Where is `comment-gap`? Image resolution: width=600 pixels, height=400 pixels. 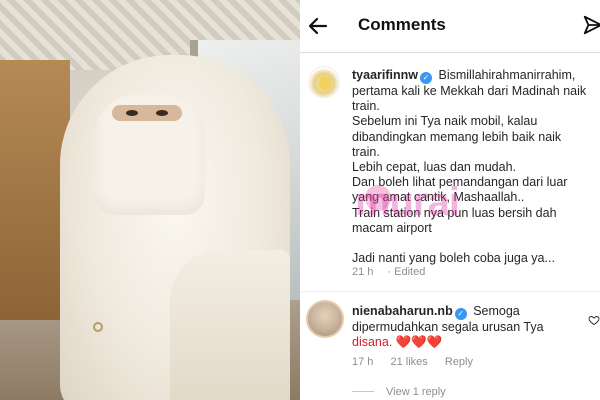 comment-gap is located at coordinates (470, 243).